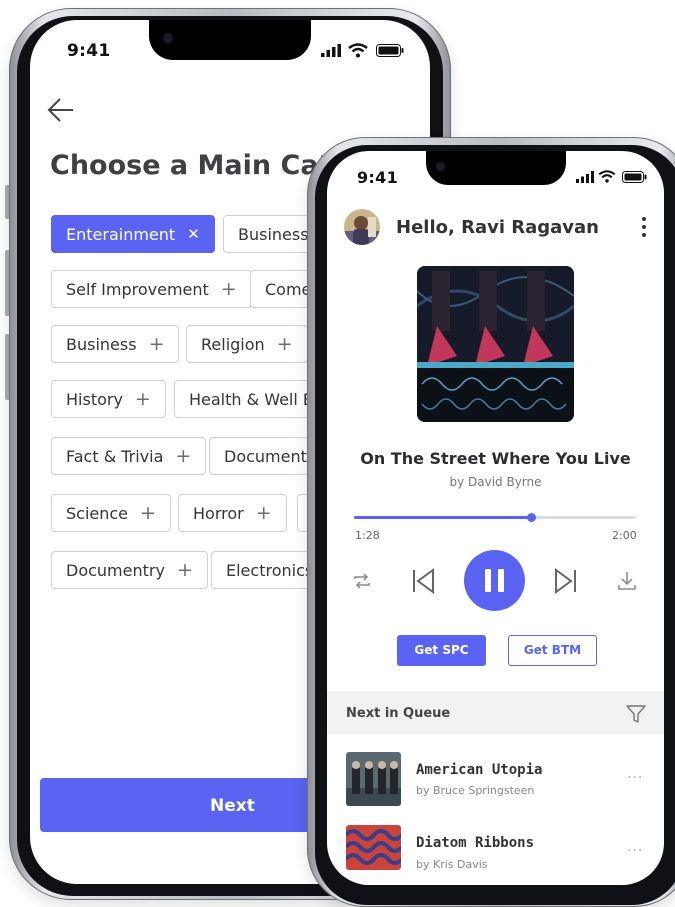 This screenshot has width=675, height=907. Describe the element at coordinates (441, 650) in the screenshot. I see `get-spc-button: Get SPC` at that location.